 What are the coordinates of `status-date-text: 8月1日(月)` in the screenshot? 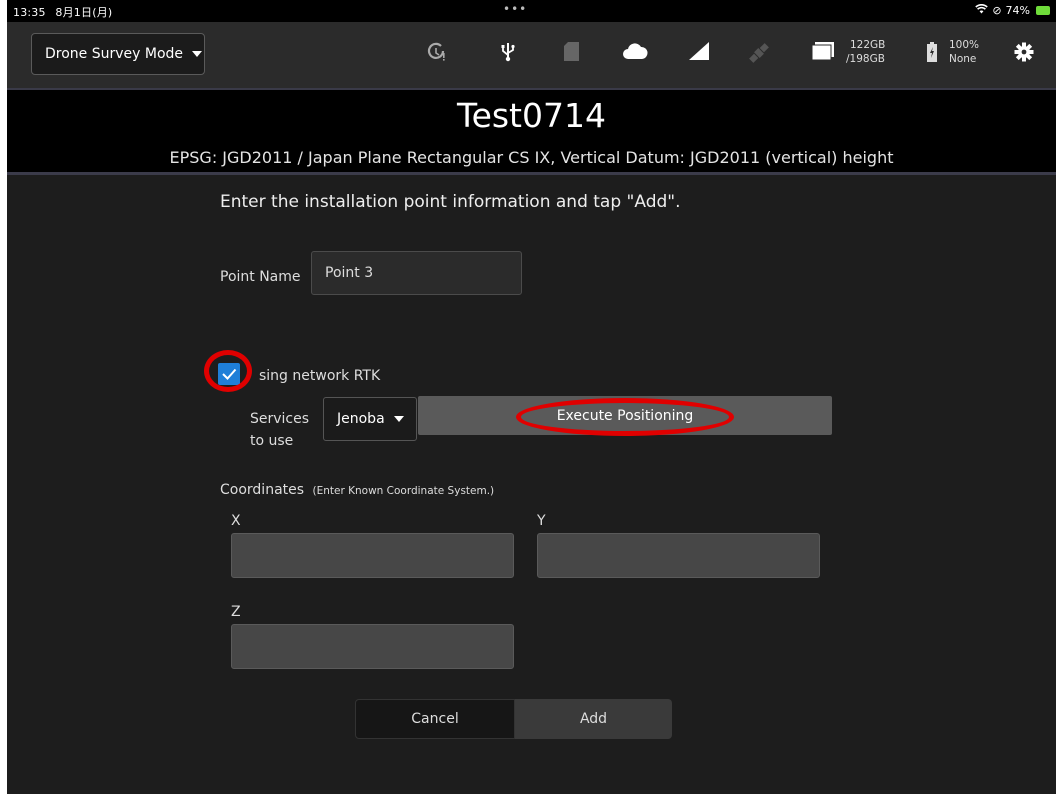 It's located at (84, 12).